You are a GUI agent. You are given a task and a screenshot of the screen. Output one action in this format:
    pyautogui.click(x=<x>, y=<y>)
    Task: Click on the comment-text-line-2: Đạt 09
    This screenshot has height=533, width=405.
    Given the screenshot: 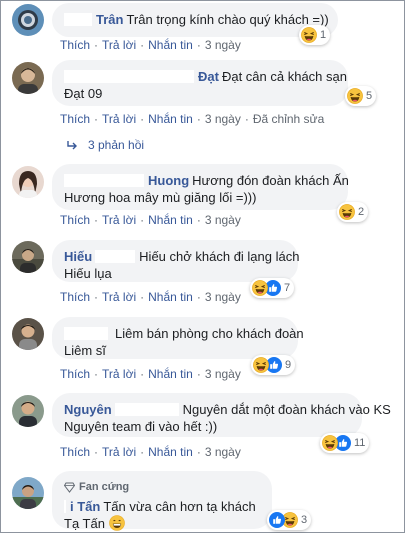 What is the action you would take?
    pyautogui.click(x=83, y=93)
    